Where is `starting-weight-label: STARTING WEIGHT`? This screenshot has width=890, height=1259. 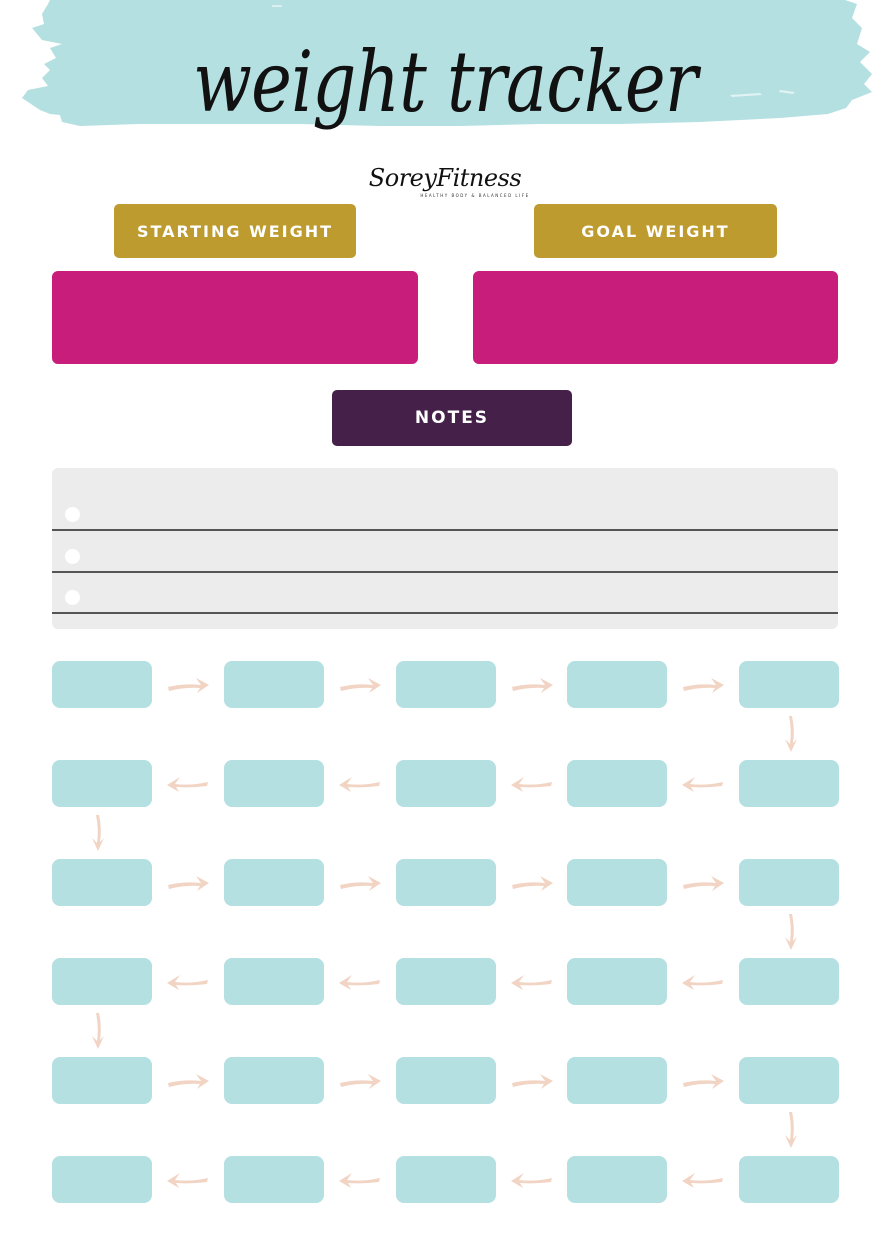
starting-weight-label: STARTING WEIGHT is located at coordinates (235, 231).